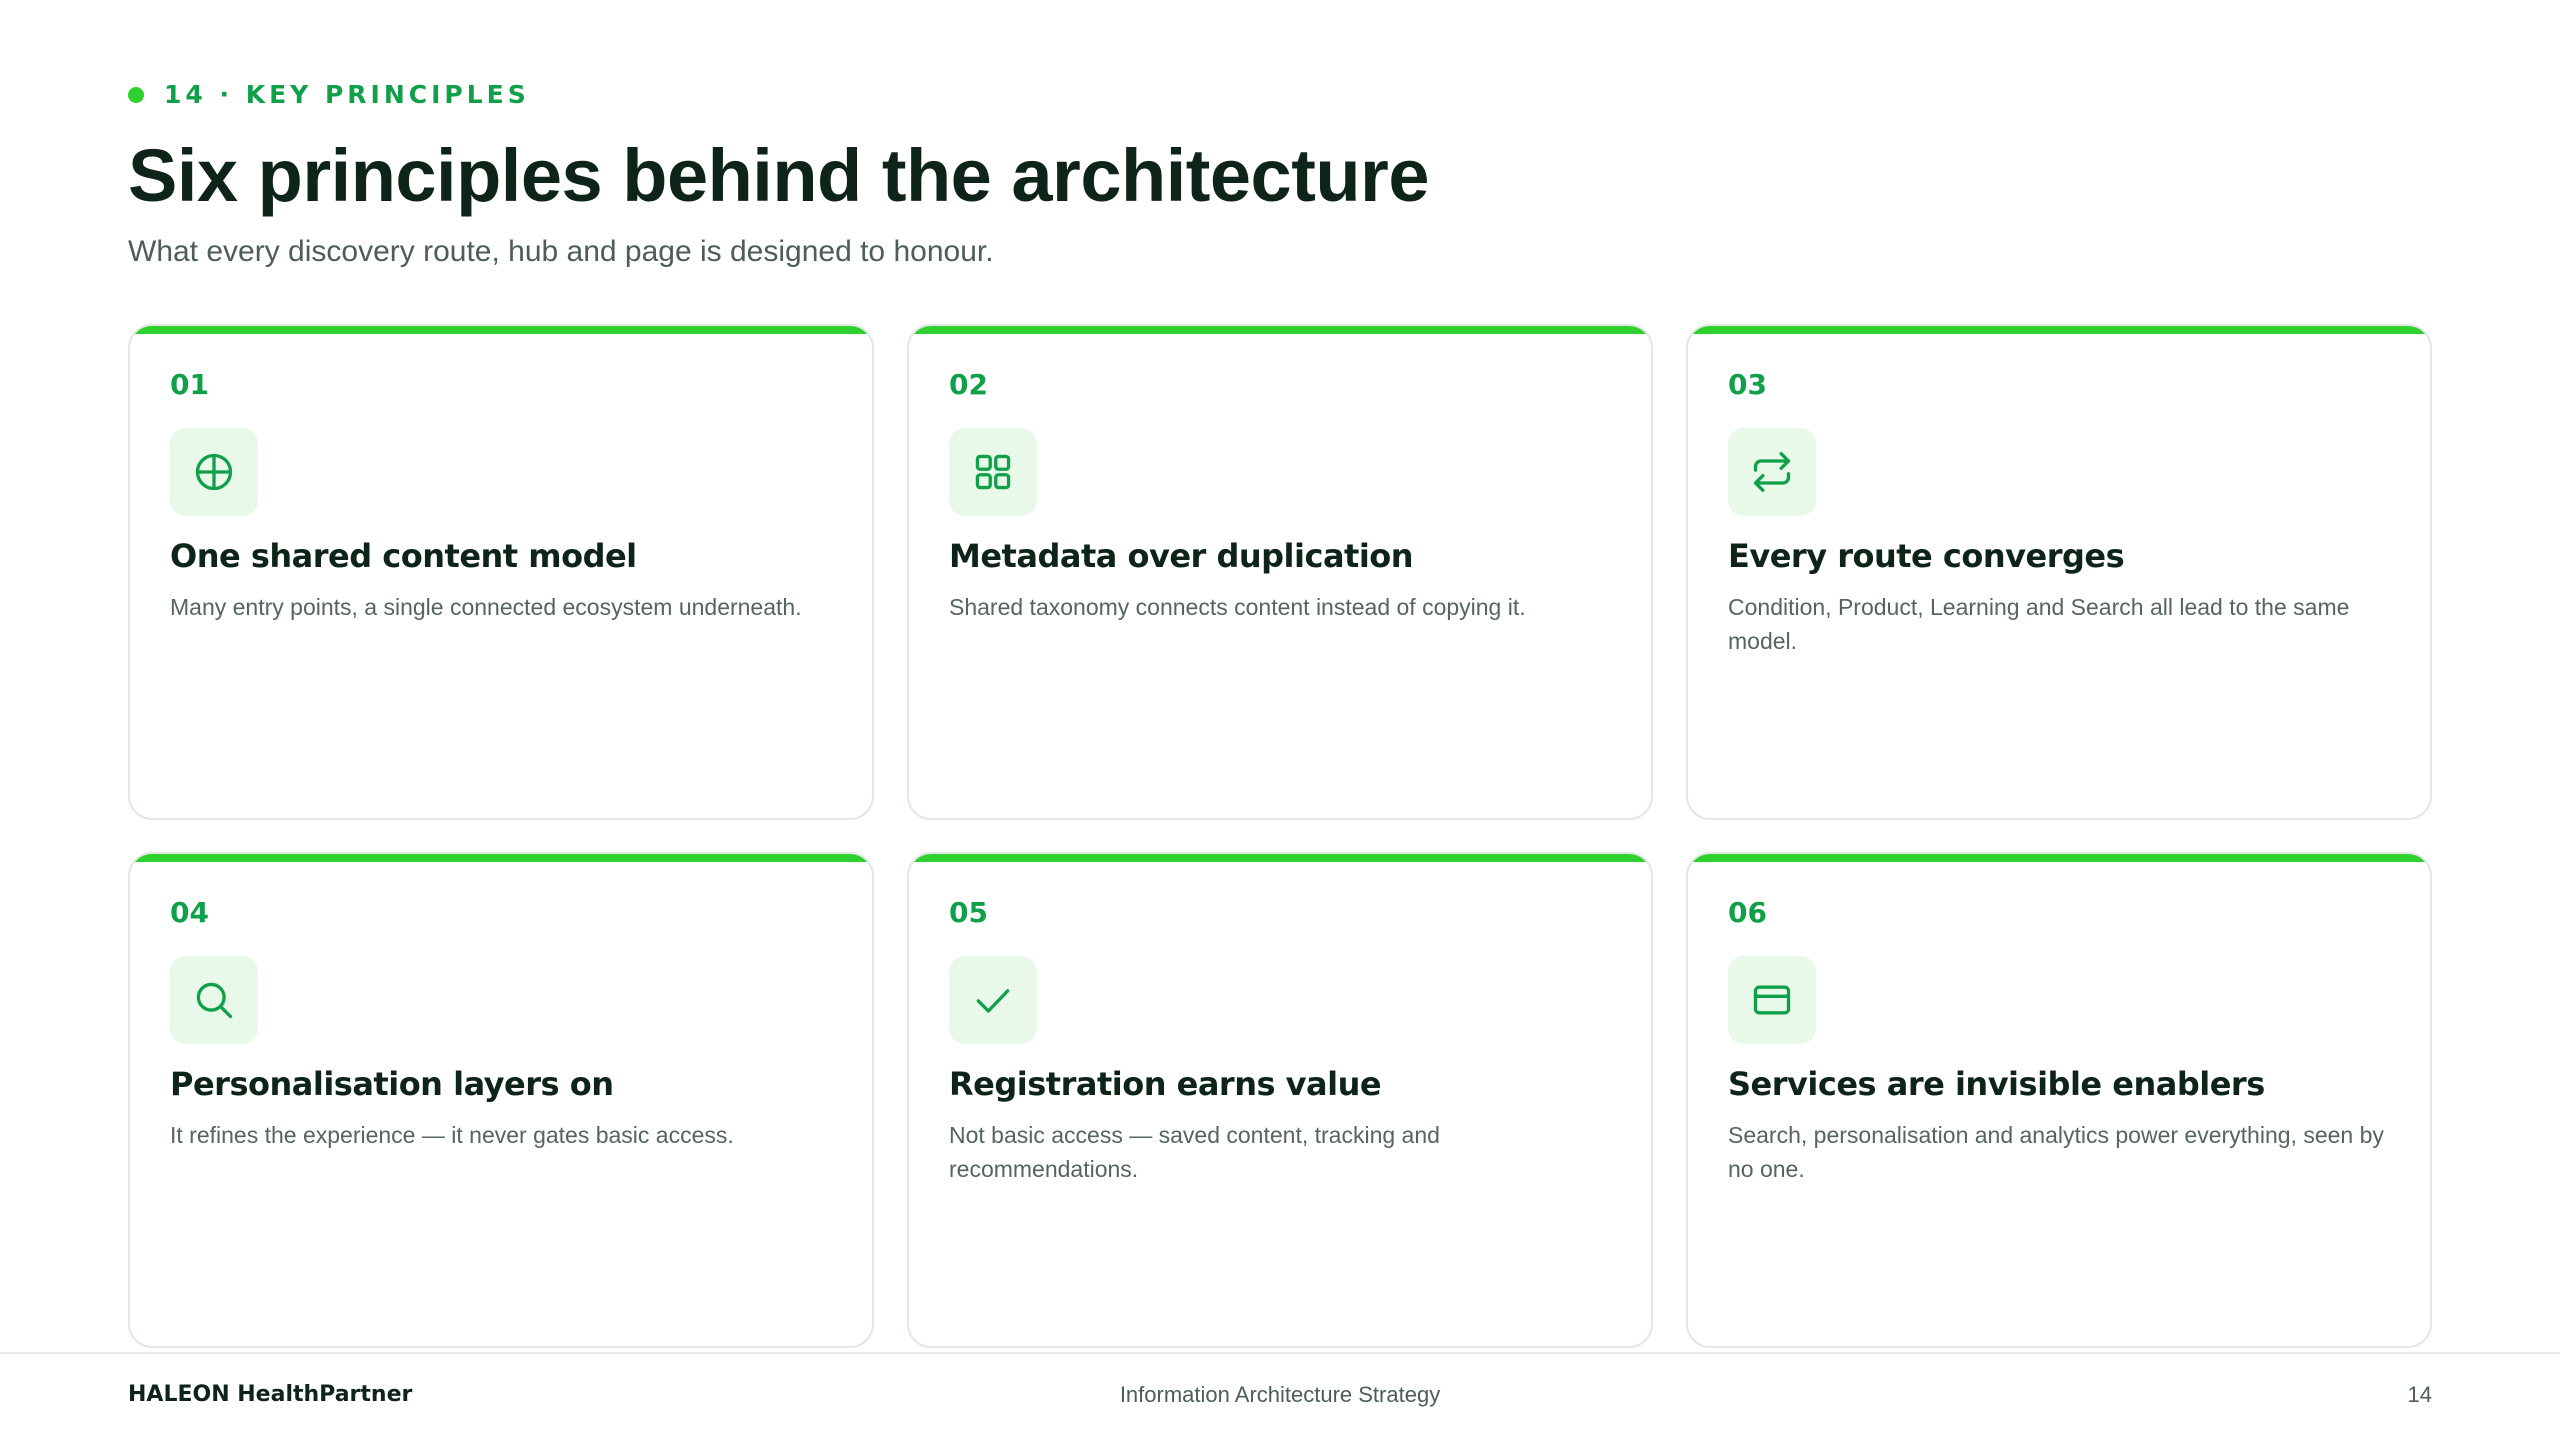 The width and height of the screenshot is (2560, 1440). What do you see at coordinates (1926, 556) in the screenshot?
I see `card-title: Every route converges` at bounding box center [1926, 556].